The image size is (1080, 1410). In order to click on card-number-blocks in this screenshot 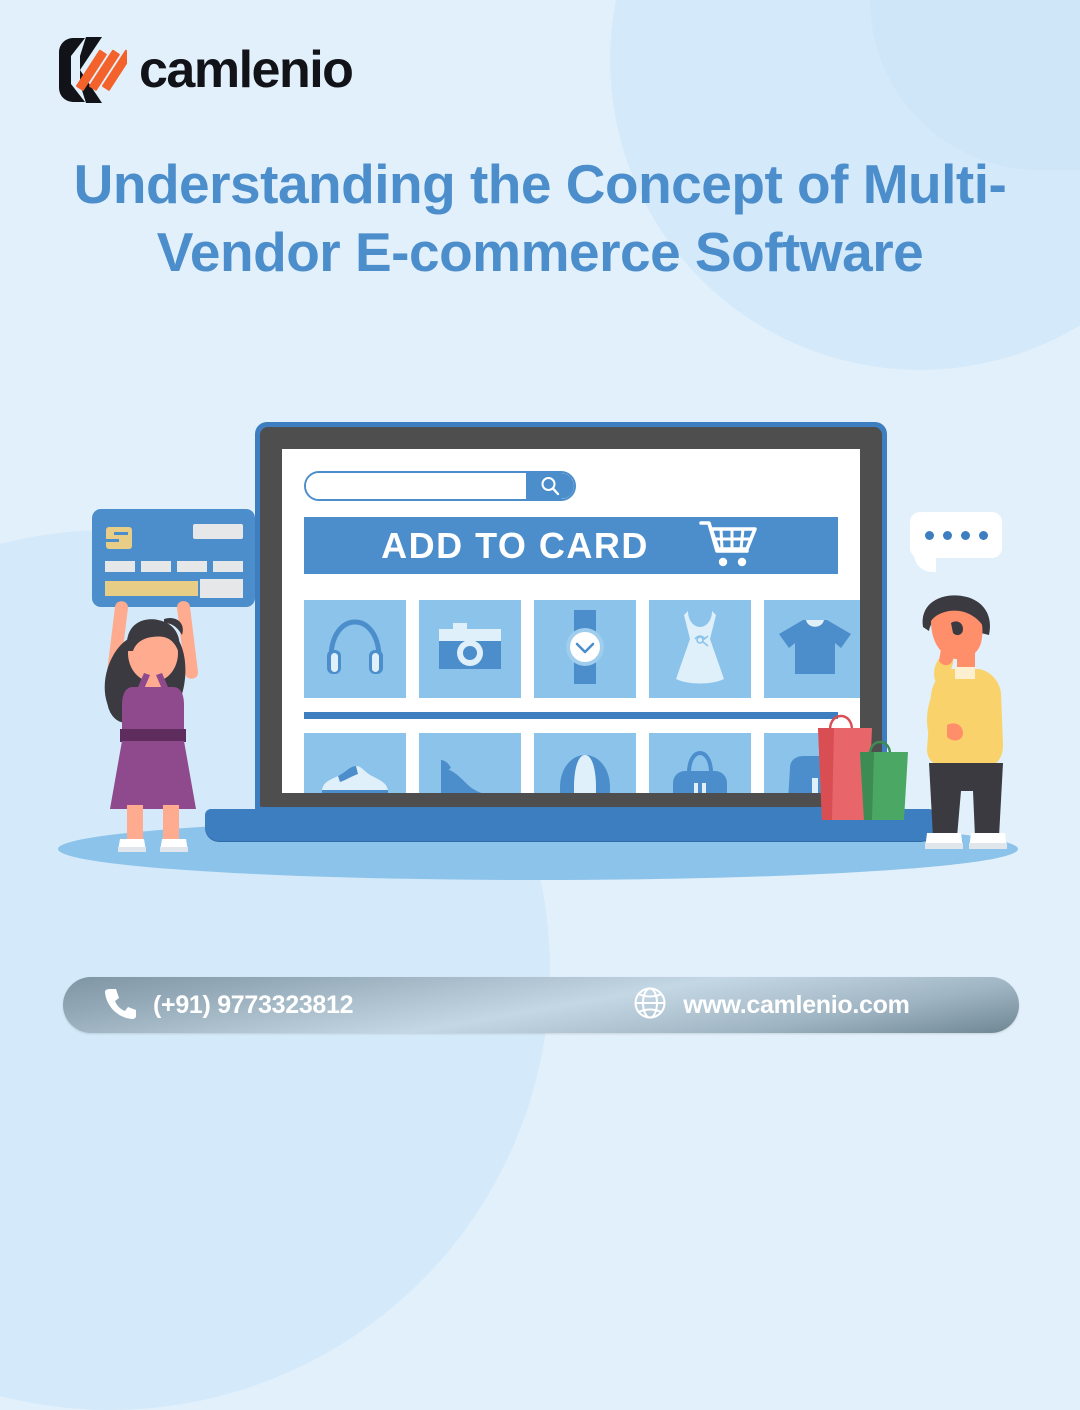, I will do `click(174, 566)`.